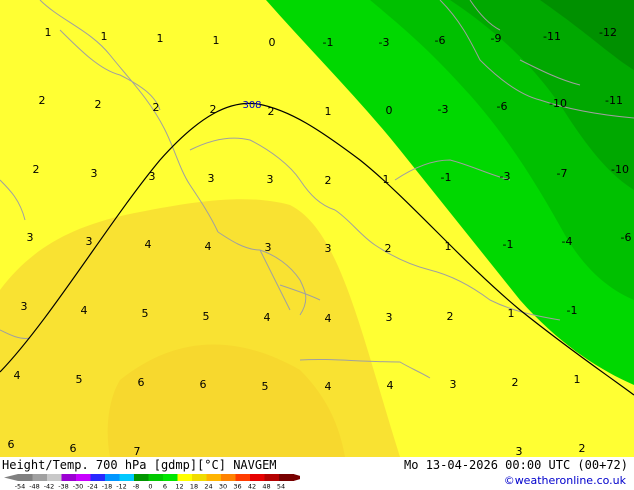 The width and height of the screenshot is (634, 490). What do you see at coordinates (565, 480) in the screenshot?
I see `credit-link: ©weatheronline.co.uk` at bounding box center [565, 480].